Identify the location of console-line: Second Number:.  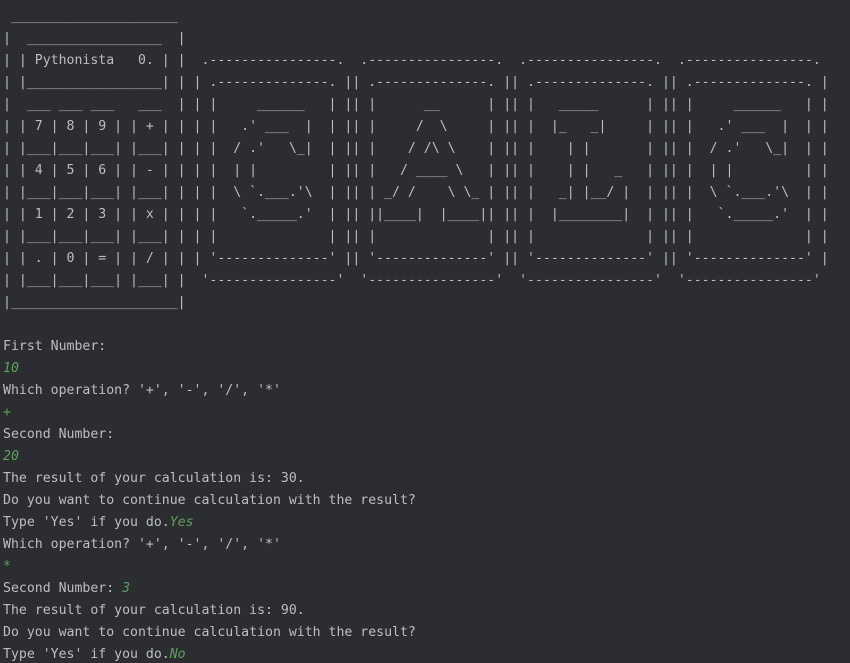
(426, 435).